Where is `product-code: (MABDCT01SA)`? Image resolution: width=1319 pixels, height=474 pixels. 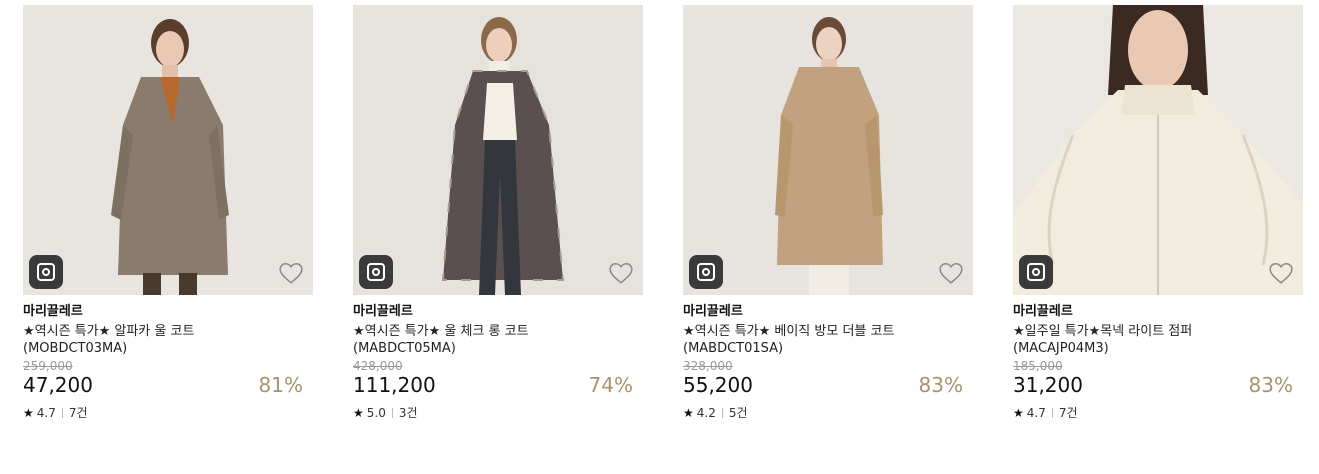
product-code: (MABDCT01SA) is located at coordinates (828, 348).